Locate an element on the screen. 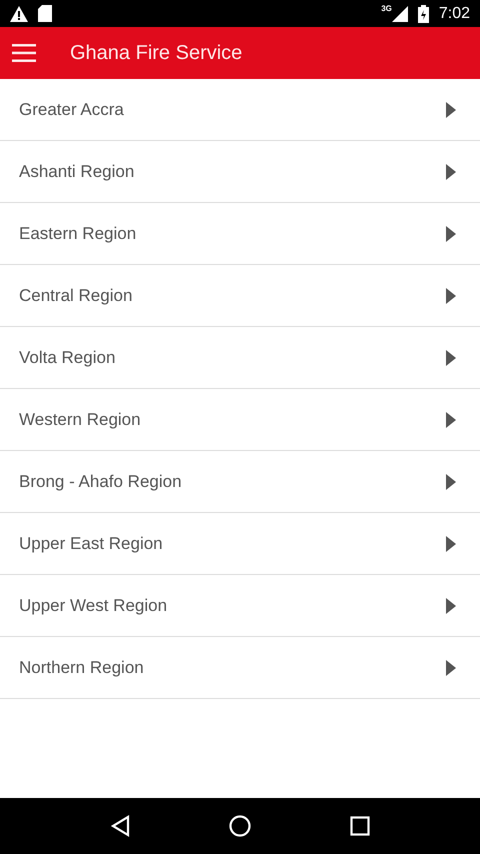  region-item: Volta Region is located at coordinates (240, 358).